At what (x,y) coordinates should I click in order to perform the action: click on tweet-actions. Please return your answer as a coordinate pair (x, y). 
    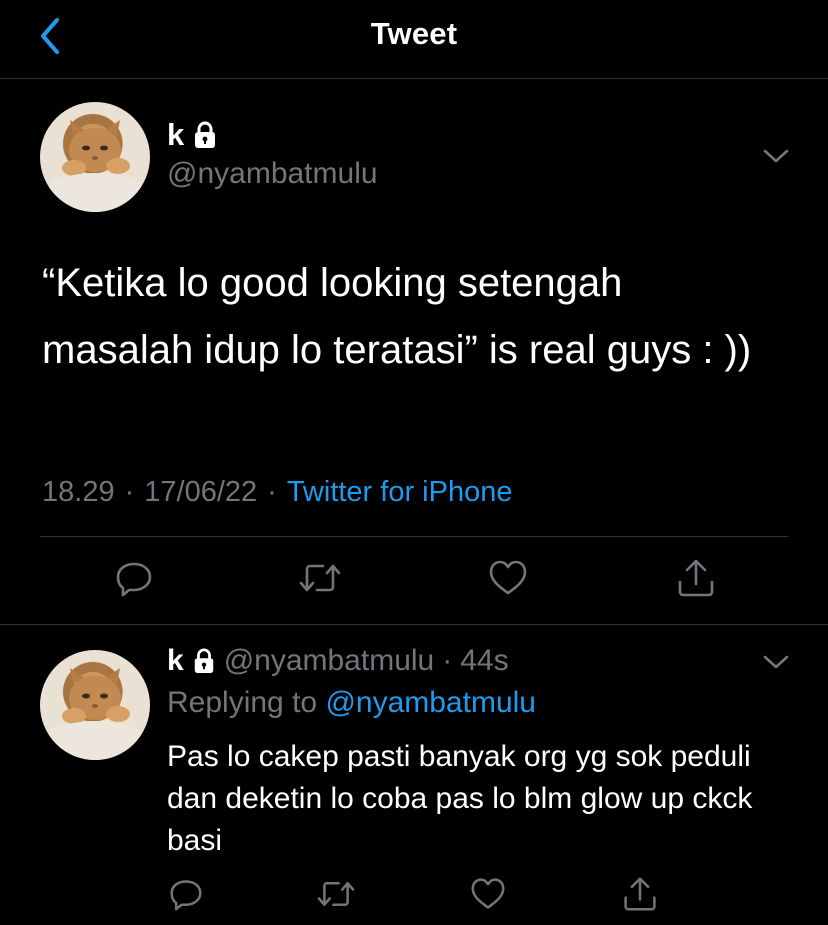
    Looking at the image, I should click on (414, 580).